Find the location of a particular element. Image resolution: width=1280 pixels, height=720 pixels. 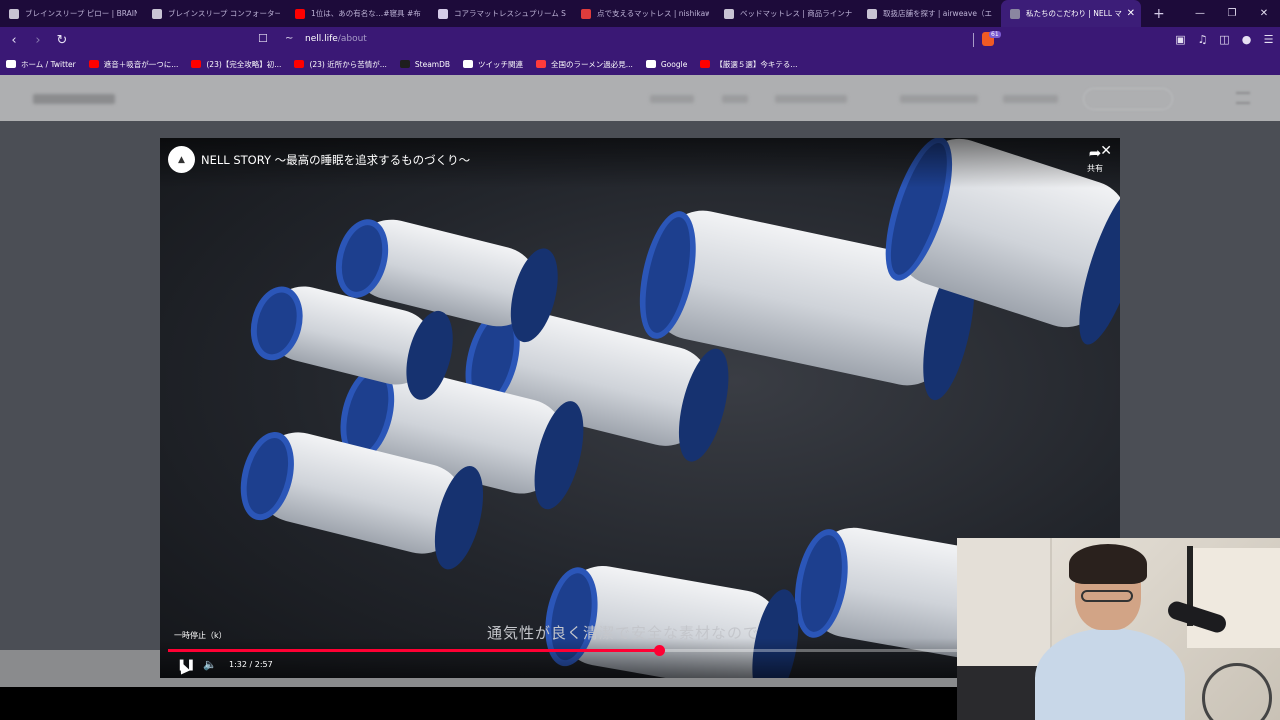

bookmark-item: SteamDB is located at coordinates (425, 64).